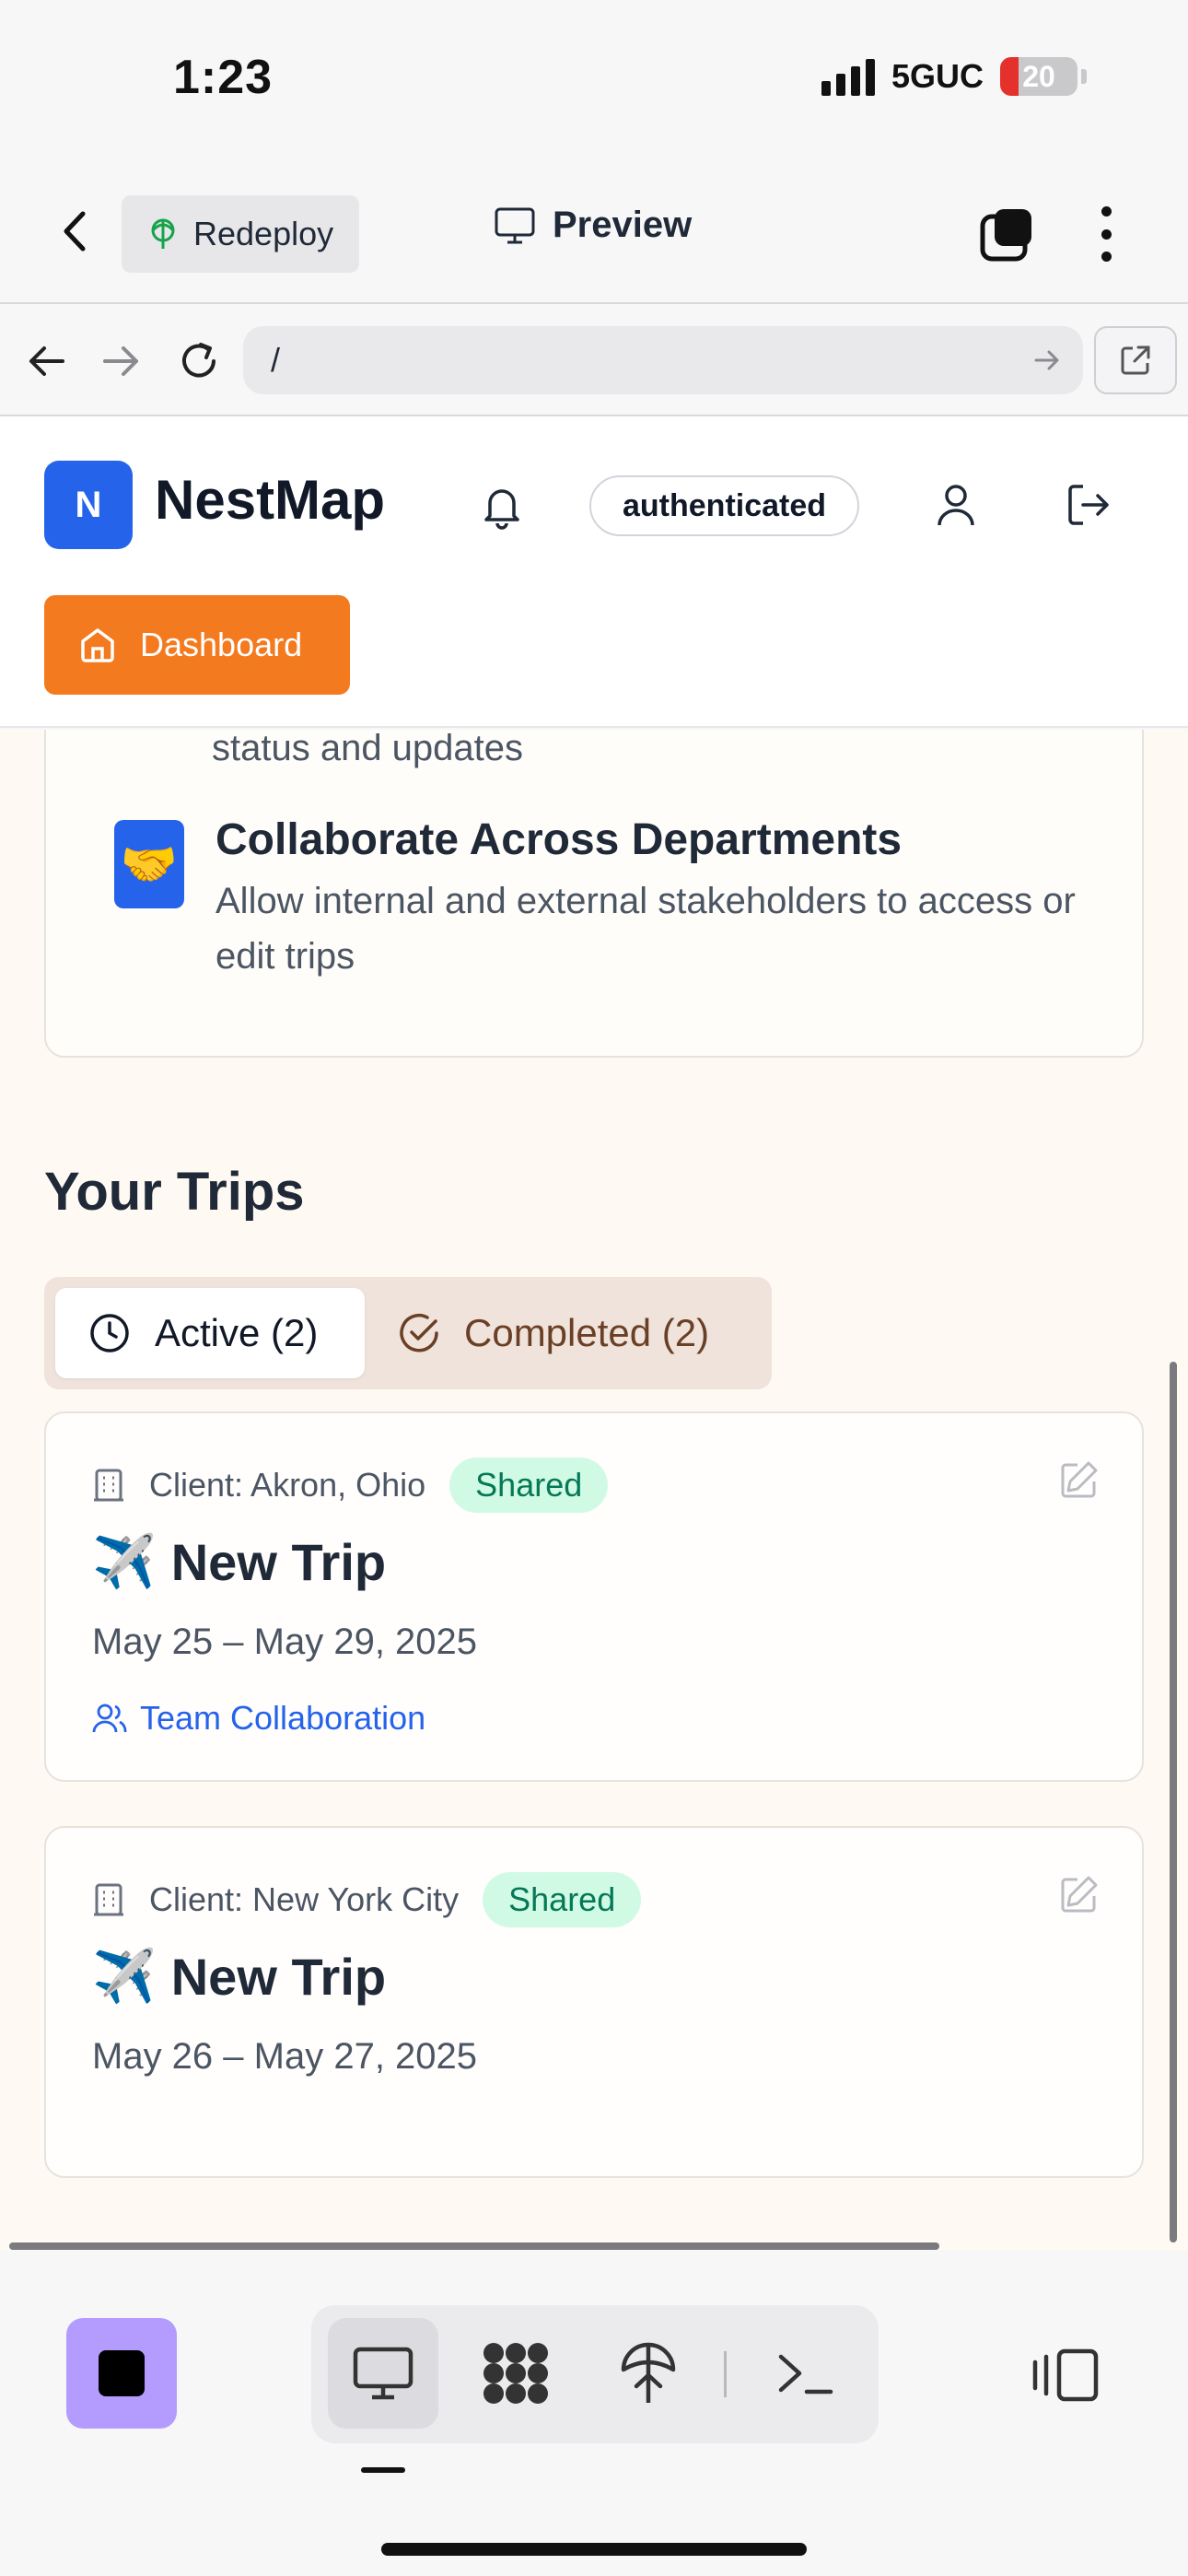 Image resolution: width=1188 pixels, height=2576 pixels. I want to click on app-toolbar: Redeploy Preview, so click(594, 230).